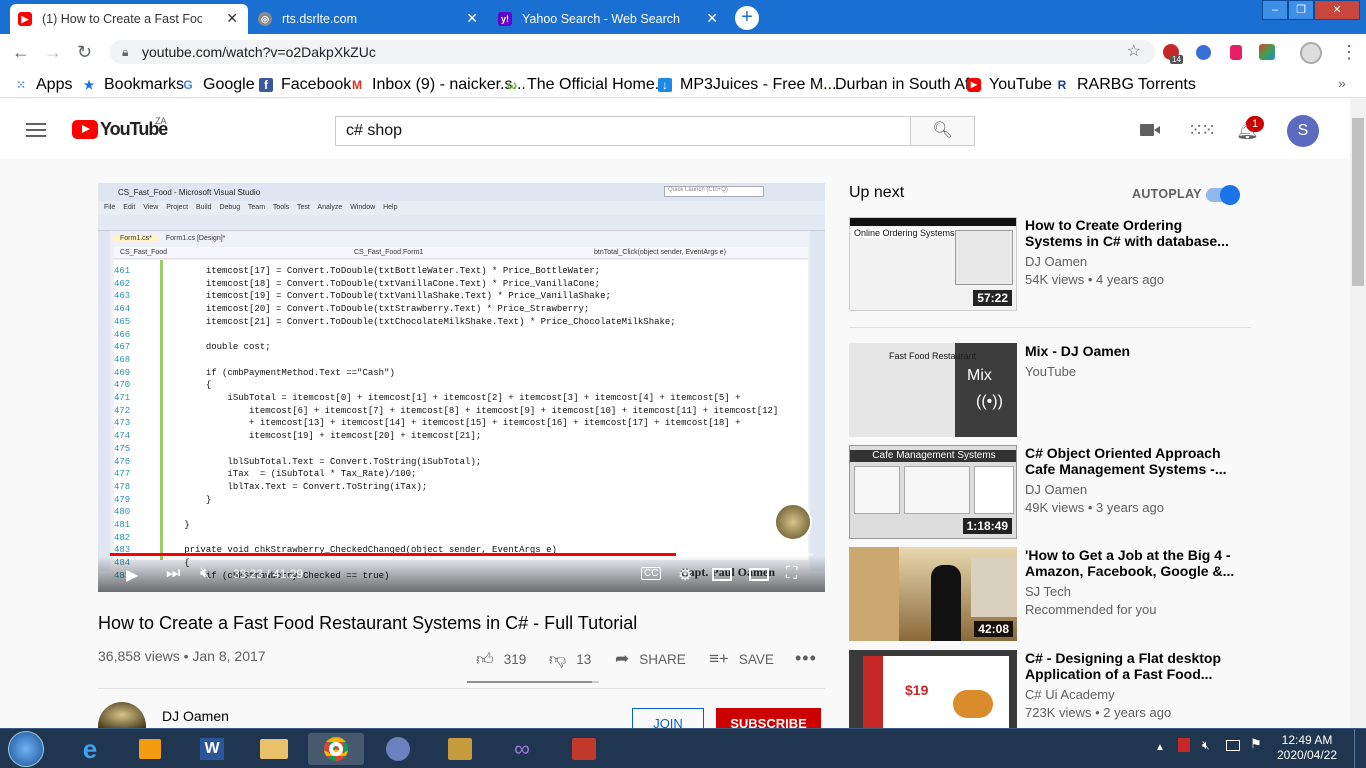 This screenshot has width=1366, height=768. Describe the element at coordinates (1307, 748) in the screenshot. I see `clock: 12:49 AM 2020/04/22` at that location.